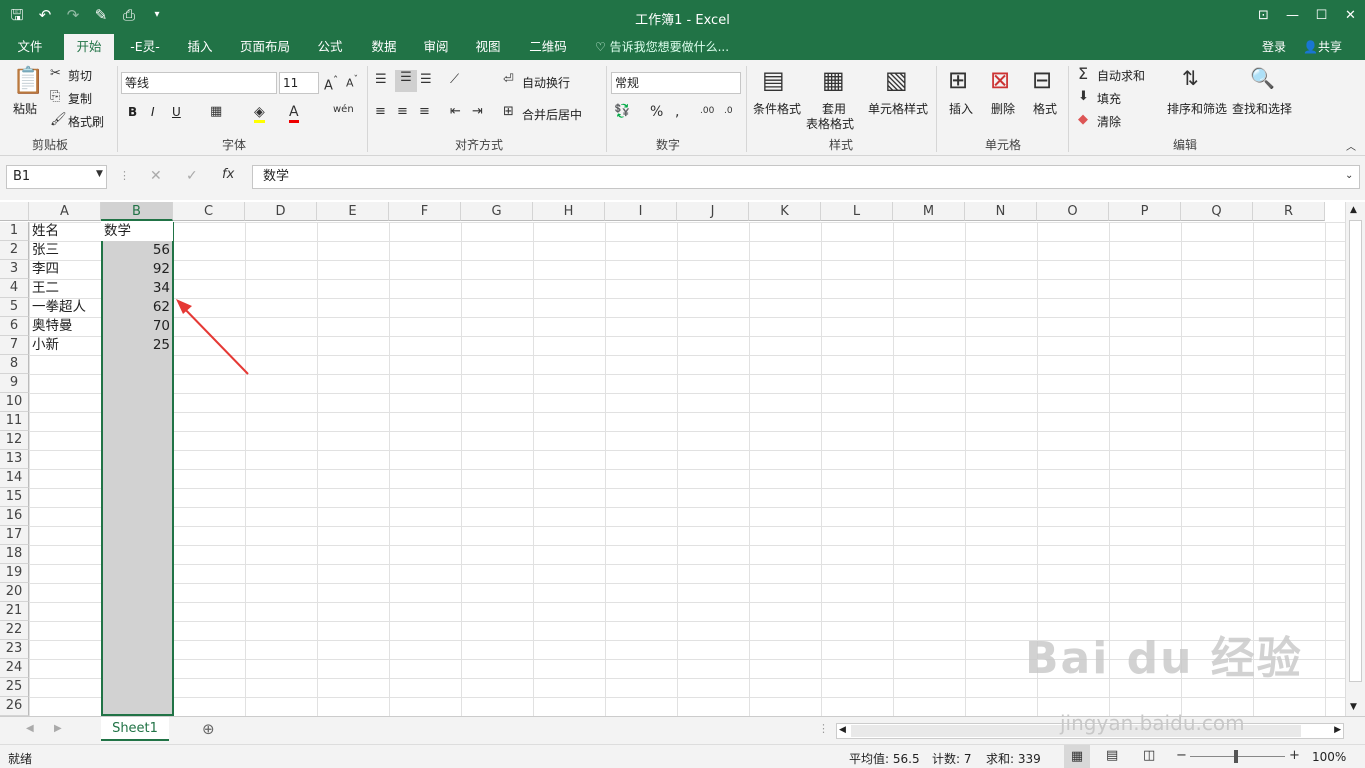 Image resolution: width=1365 pixels, height=768 pixels. I want to click on find-select-button: 查找和选择, so click(1262, 108).